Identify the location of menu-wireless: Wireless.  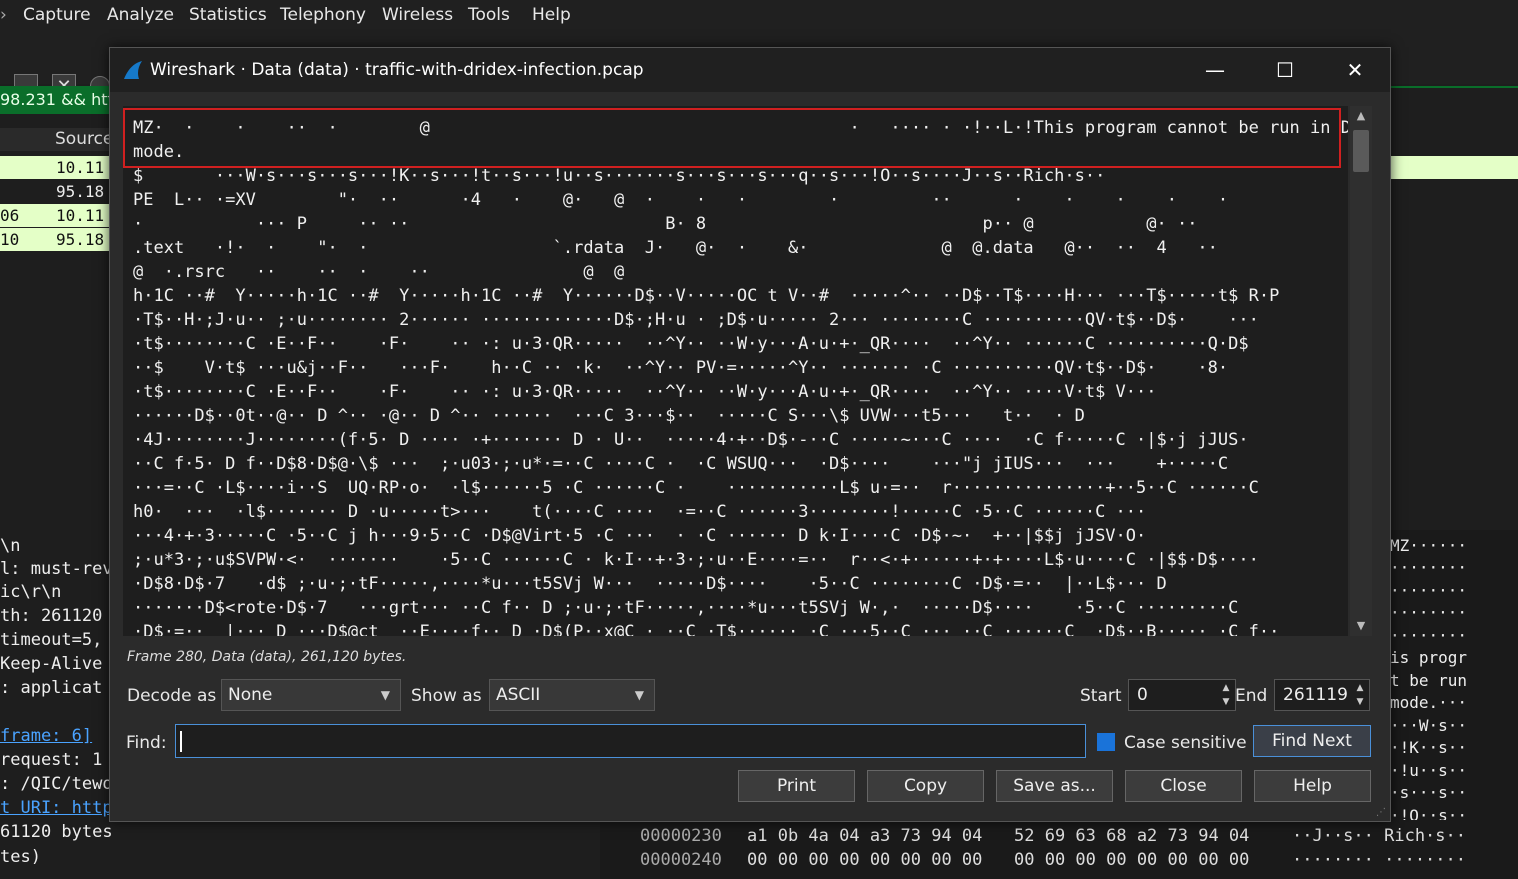
(417, 15).